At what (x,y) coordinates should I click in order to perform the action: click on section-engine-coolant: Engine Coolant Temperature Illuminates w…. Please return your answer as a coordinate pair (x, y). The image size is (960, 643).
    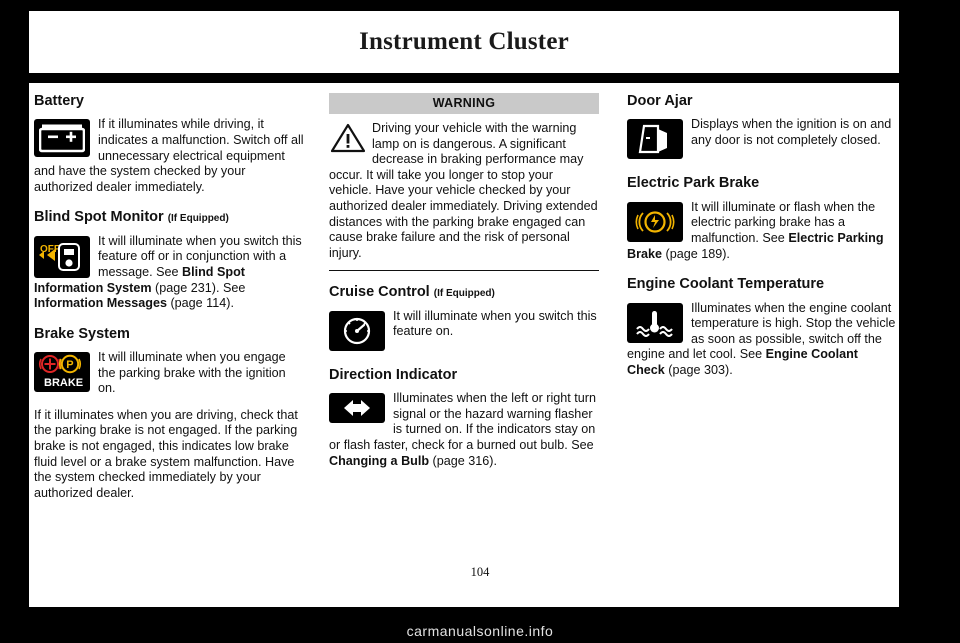
    Looking at the image, I should click on (762, 327).